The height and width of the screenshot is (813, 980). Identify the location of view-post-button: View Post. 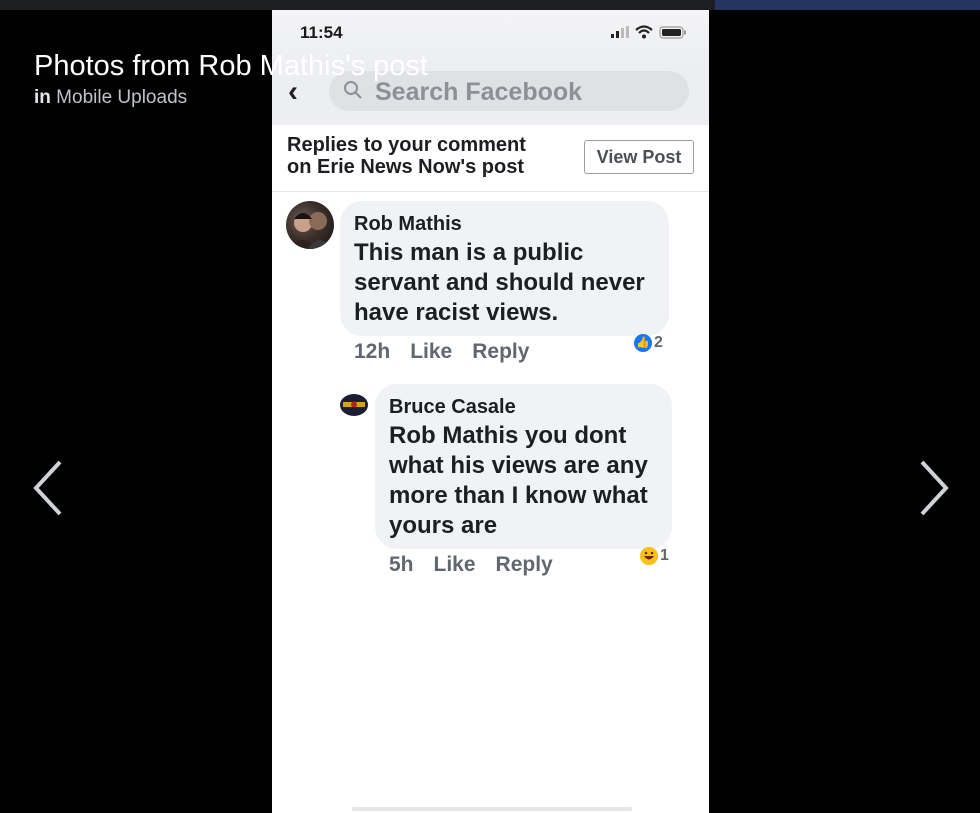
(639, 157).